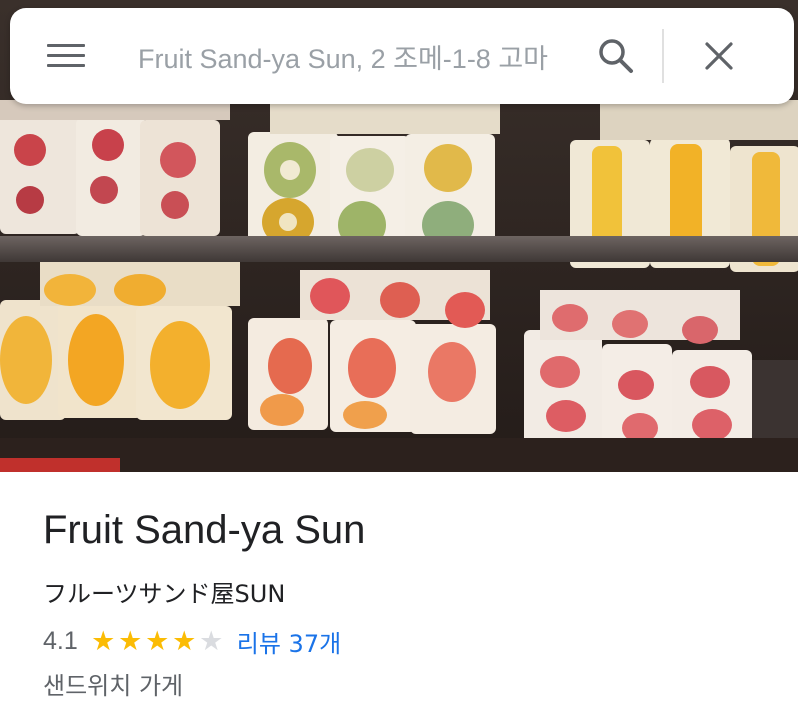  Describe the element at coordinates (113, 686) in the screenshot. I see `place-category: 샌드위치 가게` at that location.